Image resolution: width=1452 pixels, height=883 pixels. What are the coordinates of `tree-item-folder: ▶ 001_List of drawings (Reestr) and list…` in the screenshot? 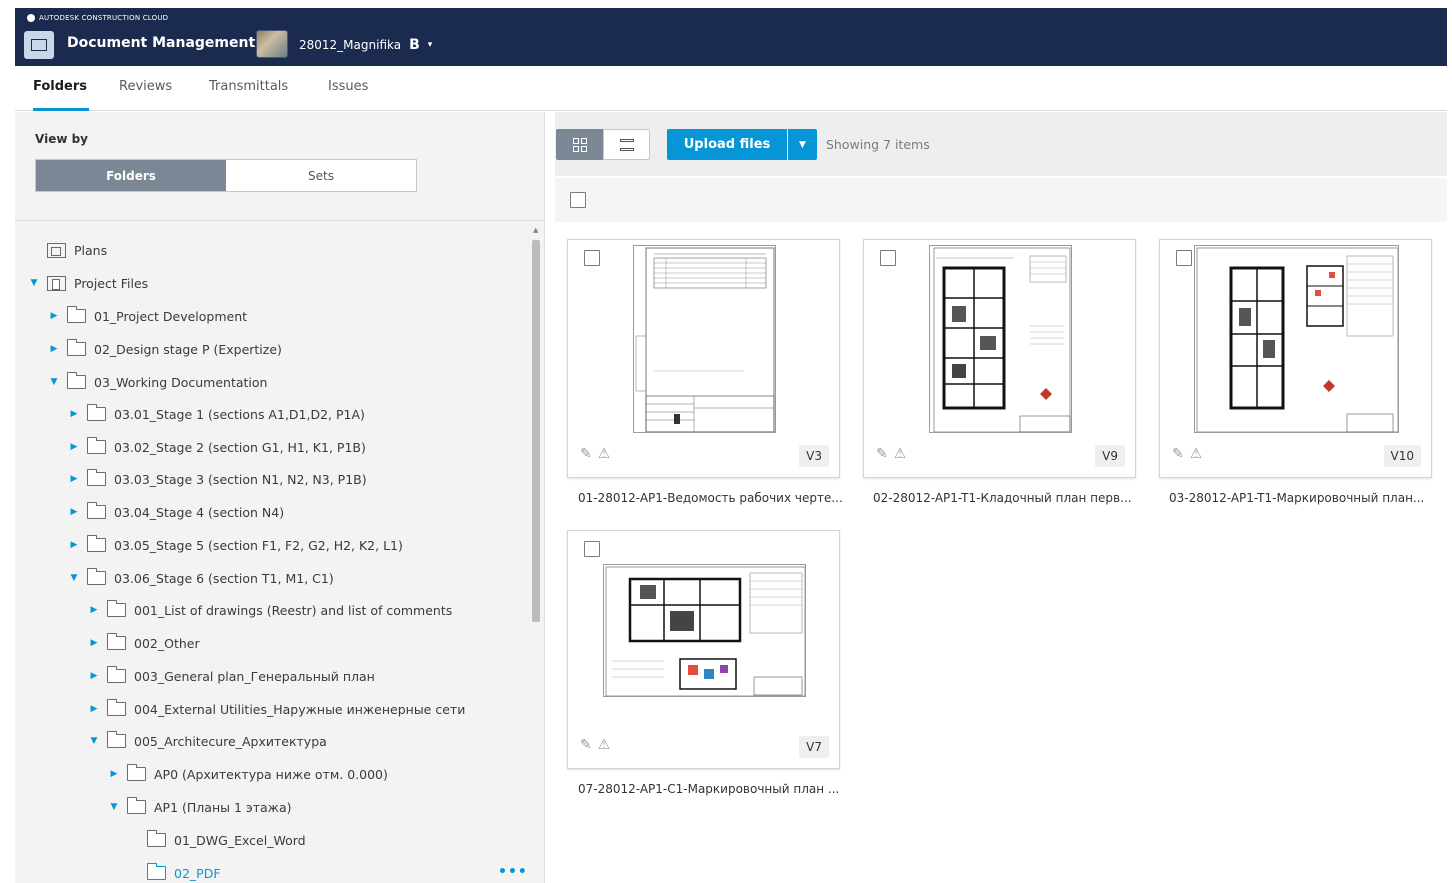 It's located at (270, 610).